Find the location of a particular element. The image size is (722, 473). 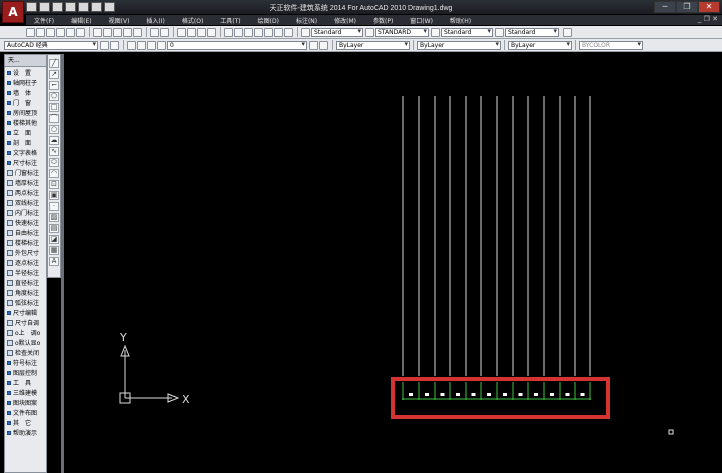

zoom-realtime-icon is located at coordinates (191, 32).